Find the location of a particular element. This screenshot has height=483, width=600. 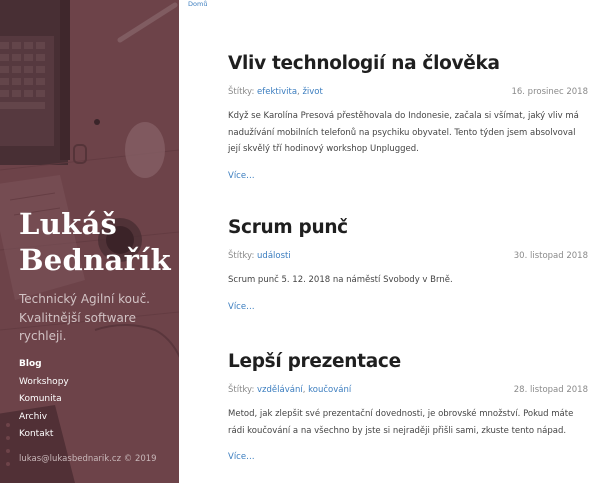

tag-link: vzdělávání is located at coordinates (280, 390).